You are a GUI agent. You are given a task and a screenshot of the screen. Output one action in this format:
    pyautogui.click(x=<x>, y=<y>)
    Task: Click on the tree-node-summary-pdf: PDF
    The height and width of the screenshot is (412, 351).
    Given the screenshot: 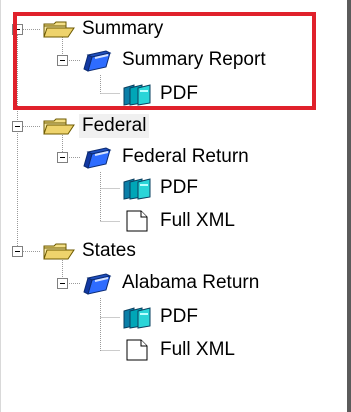 What is the action you would take?
    pyautogui.click(x=160, y=94)
    